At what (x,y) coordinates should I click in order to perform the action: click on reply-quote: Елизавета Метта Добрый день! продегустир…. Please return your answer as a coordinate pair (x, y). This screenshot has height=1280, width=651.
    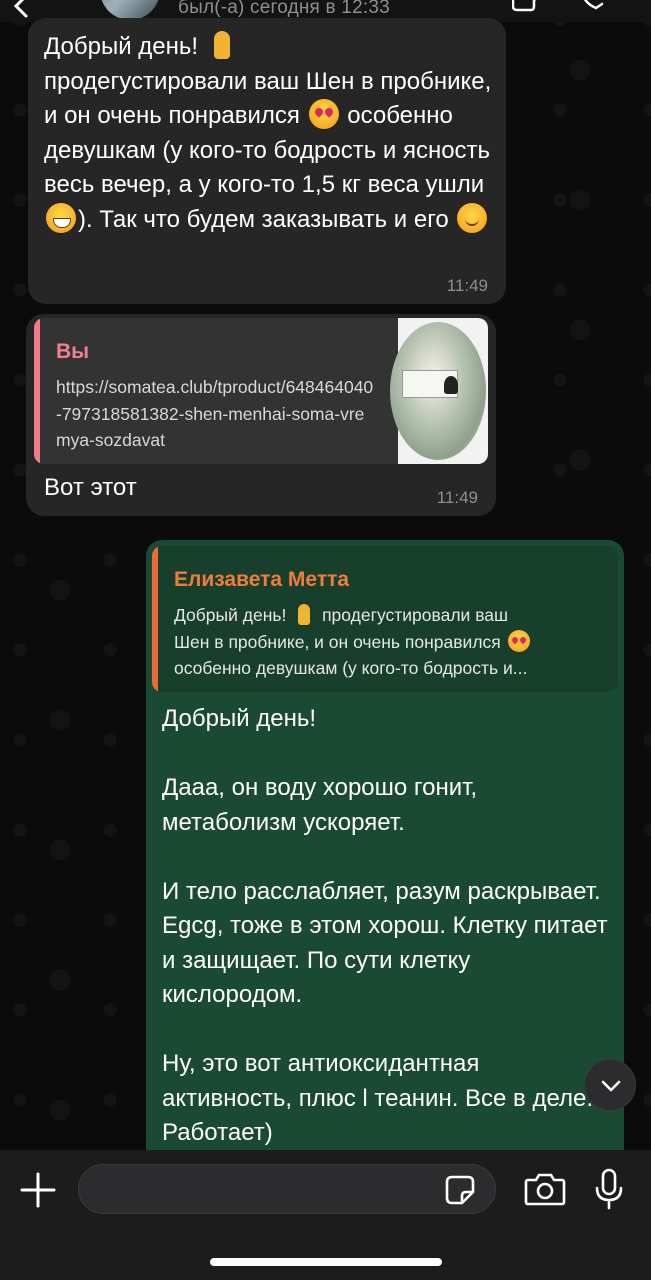
    Looking at the image, I should click on (385, 619).